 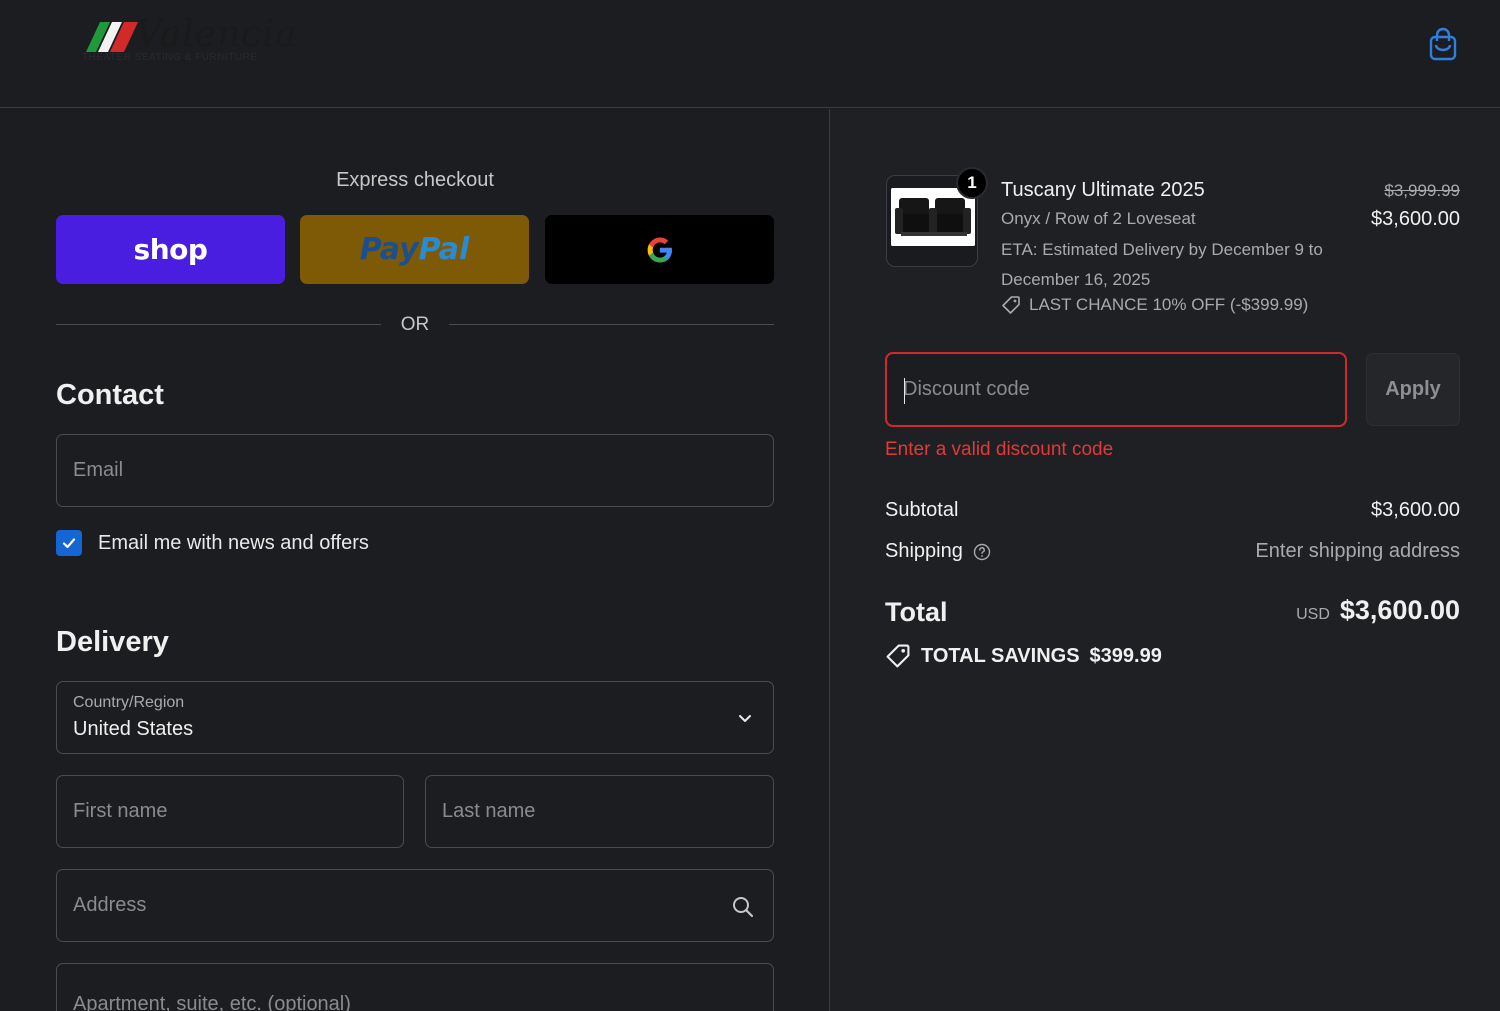 I want to click on delivery-title: Delivery, so click(x=112, y=642).